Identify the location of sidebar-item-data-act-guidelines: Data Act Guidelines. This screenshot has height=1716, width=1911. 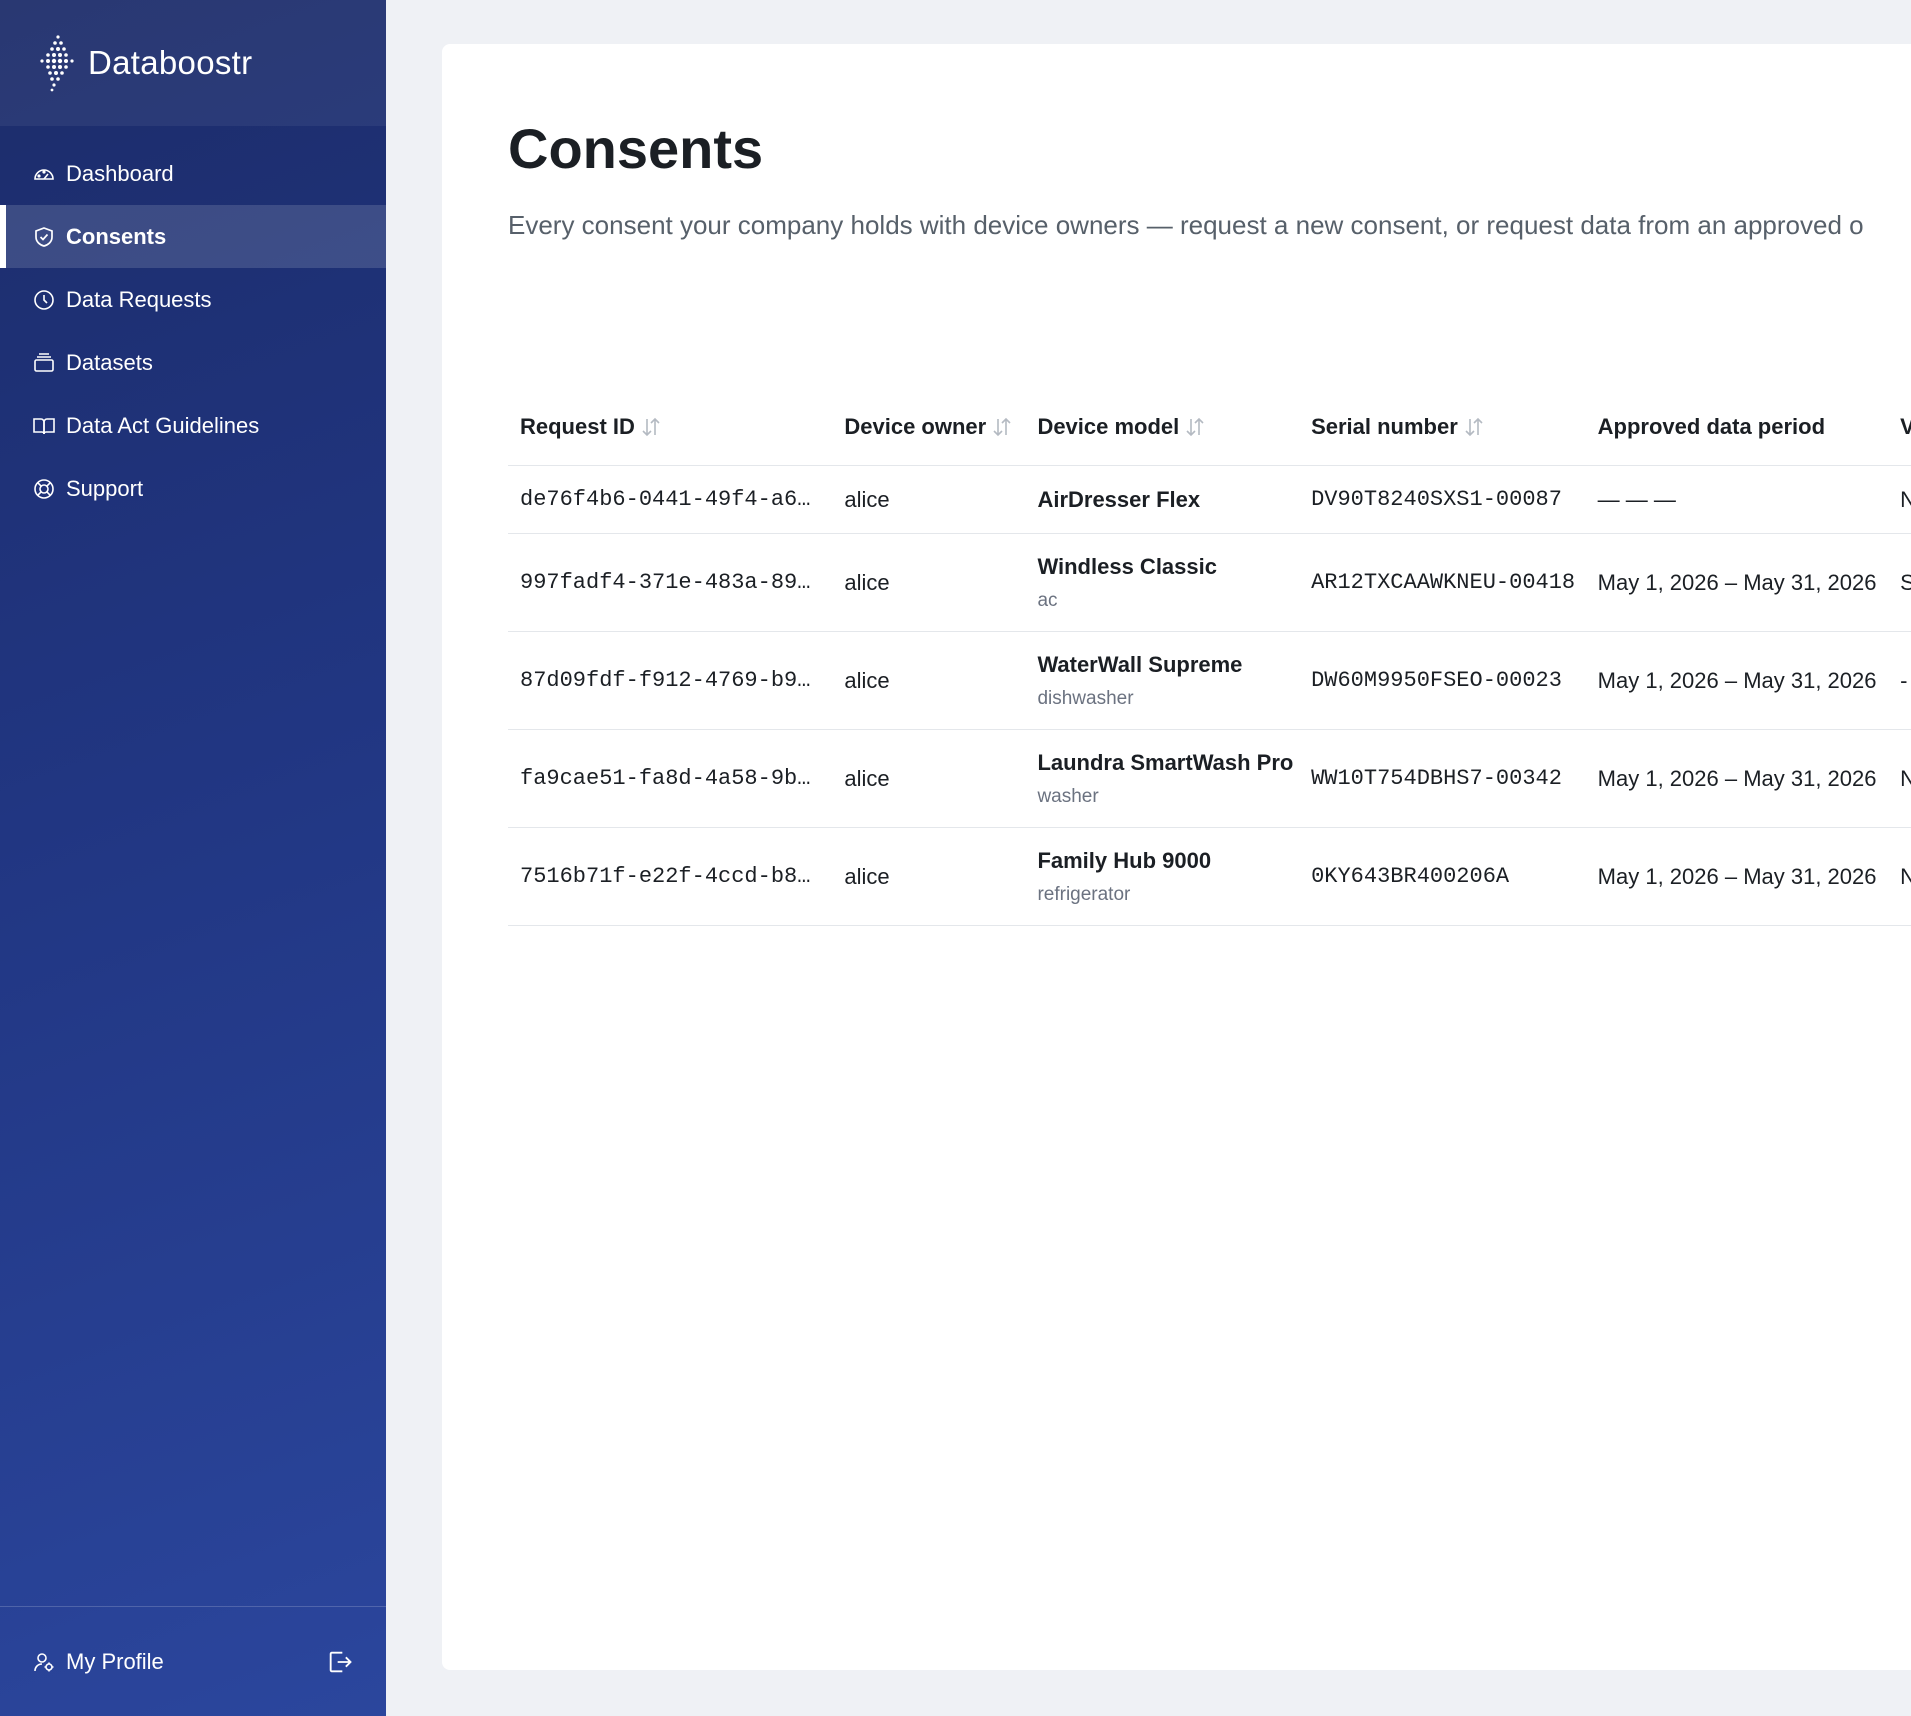
(193, 425).